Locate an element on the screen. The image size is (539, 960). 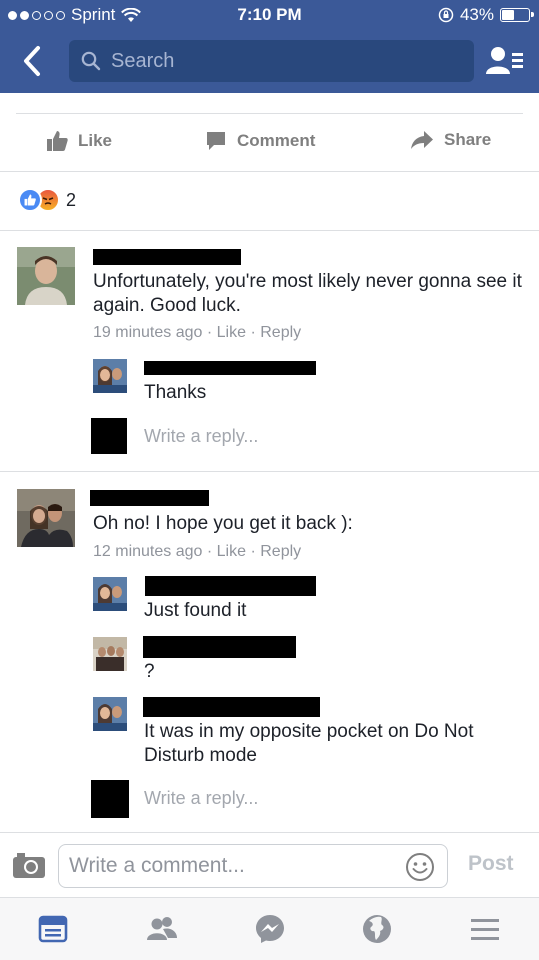
friend-requests-icon is located at coordinates (505, 61).